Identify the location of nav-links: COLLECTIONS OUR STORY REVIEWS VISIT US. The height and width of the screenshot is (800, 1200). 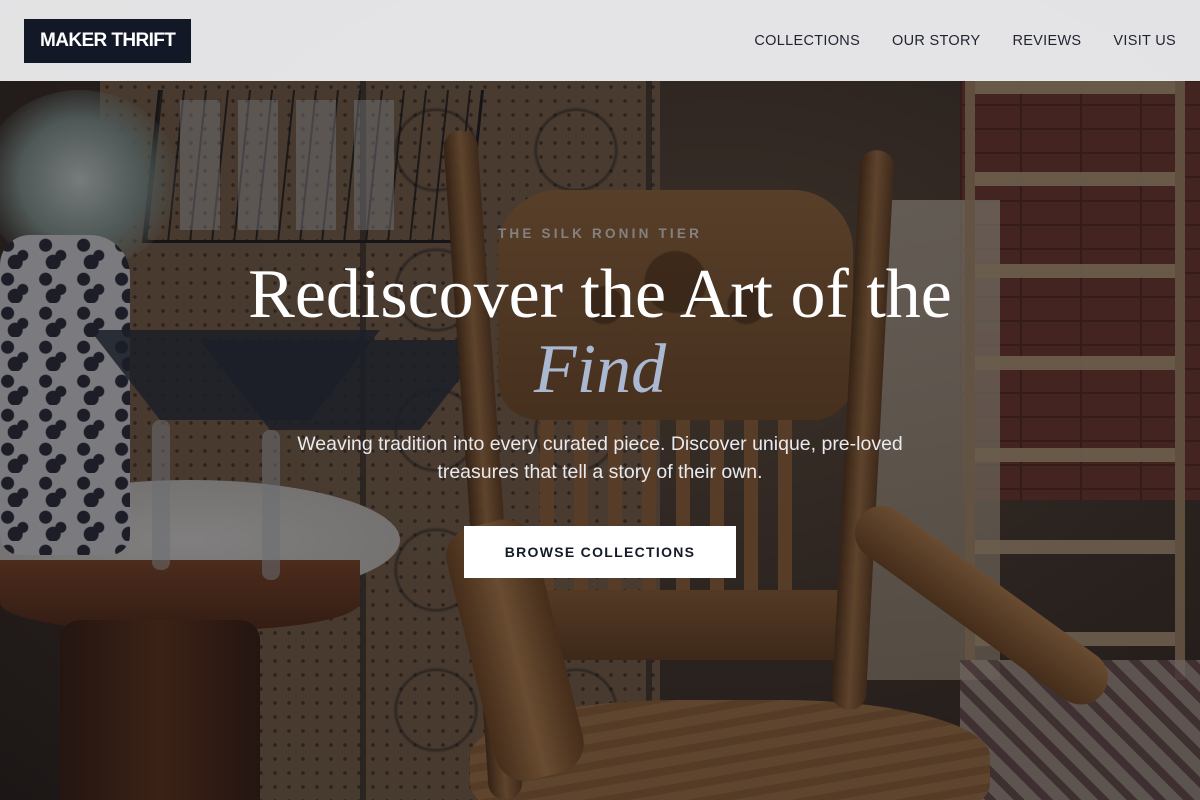
(965, 41).